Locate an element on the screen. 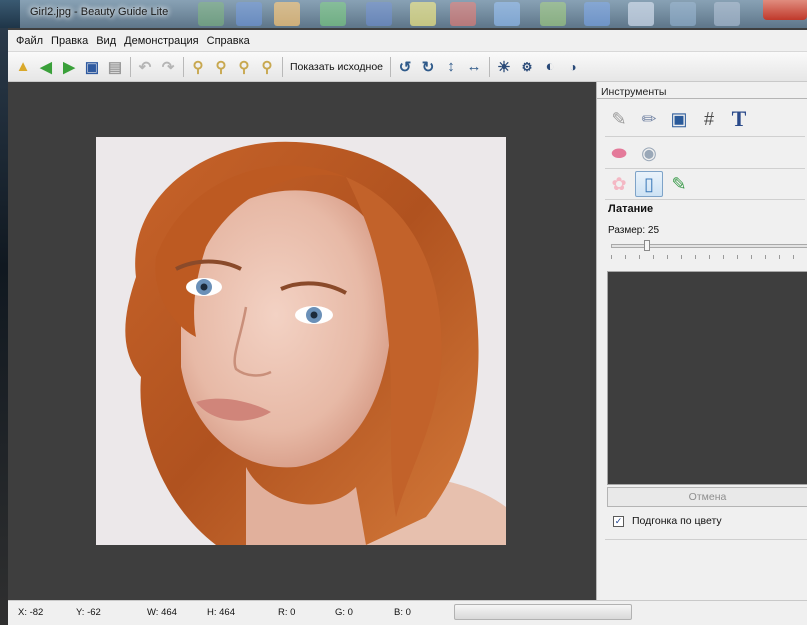 Image resolution: width=807 pixels, height=625 pixels. status-height: H: 464 is located at coordinates (221, 612).